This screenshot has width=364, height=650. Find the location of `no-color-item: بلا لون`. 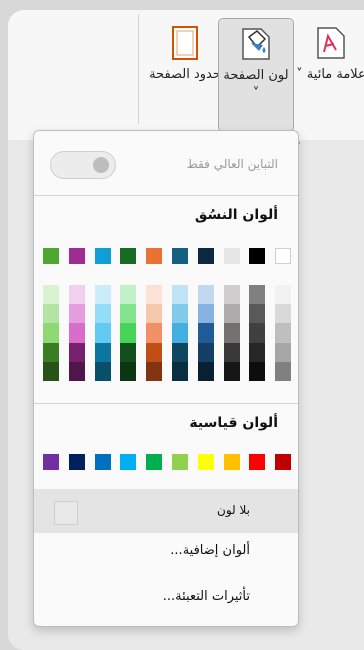

no-color-item: بلا لون is located at coordinates (166, 511).